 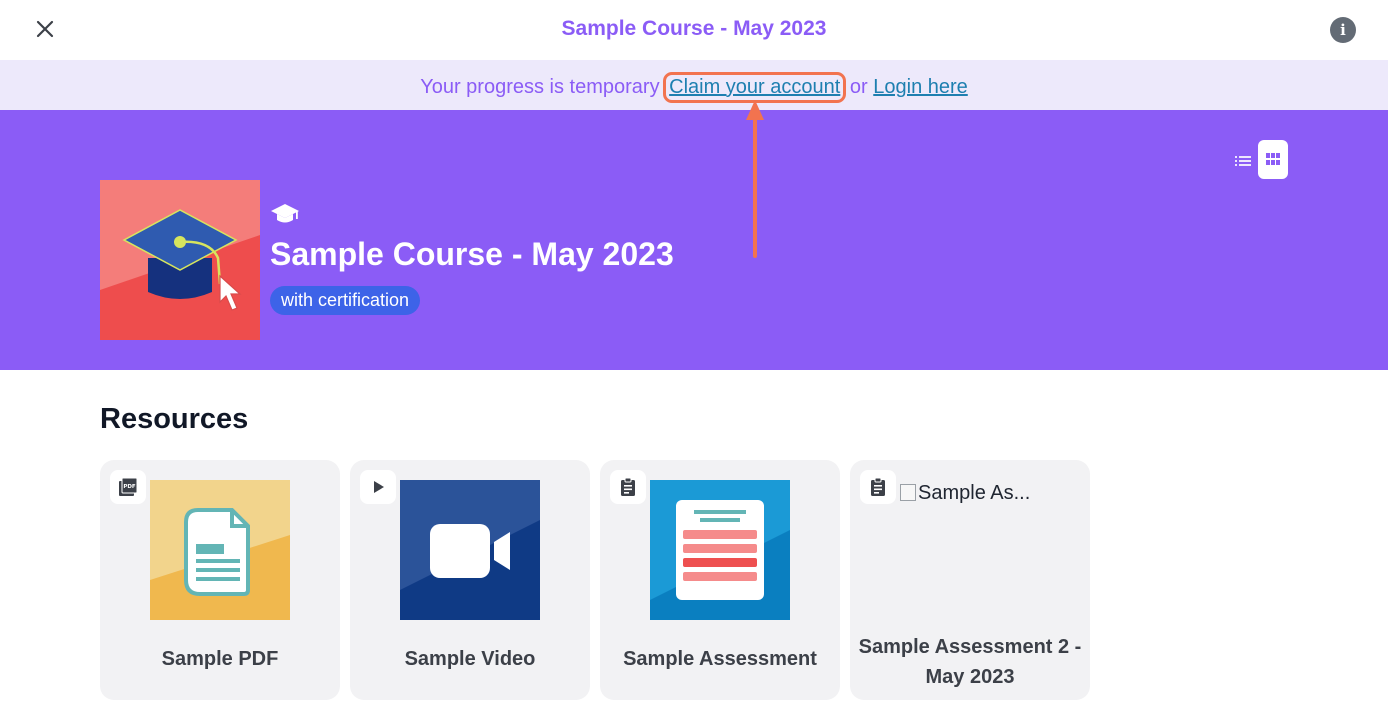 I want to click on info-icon: i, so click(x=1343, y=30).